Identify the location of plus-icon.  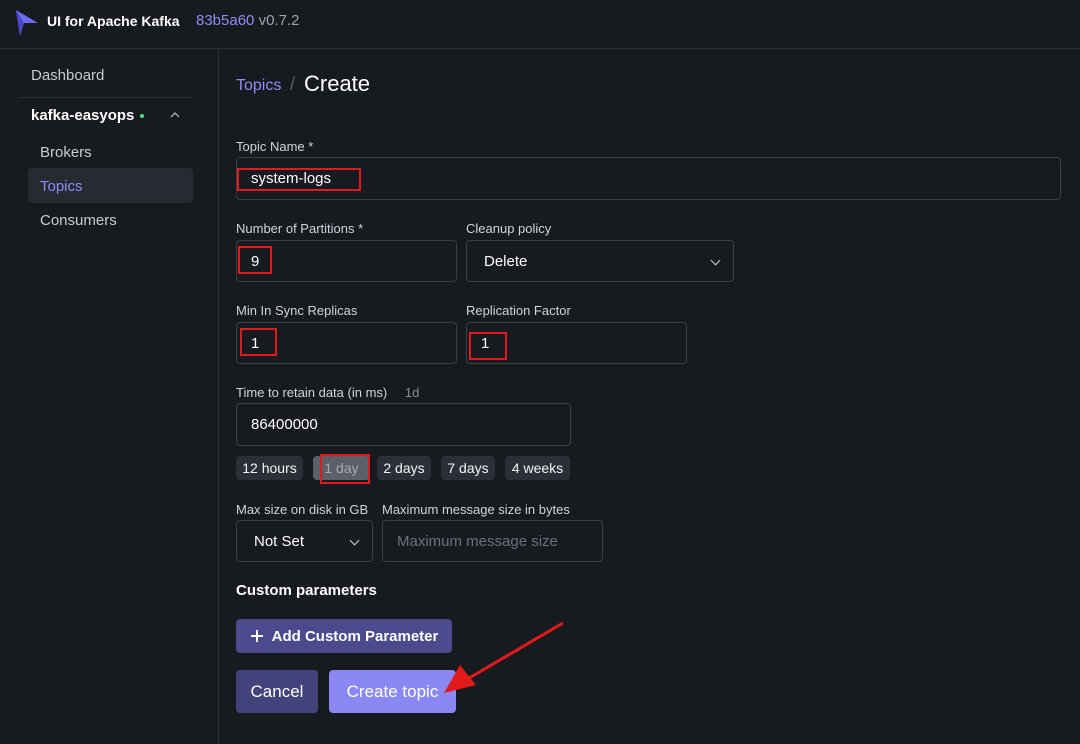
(256, 636).